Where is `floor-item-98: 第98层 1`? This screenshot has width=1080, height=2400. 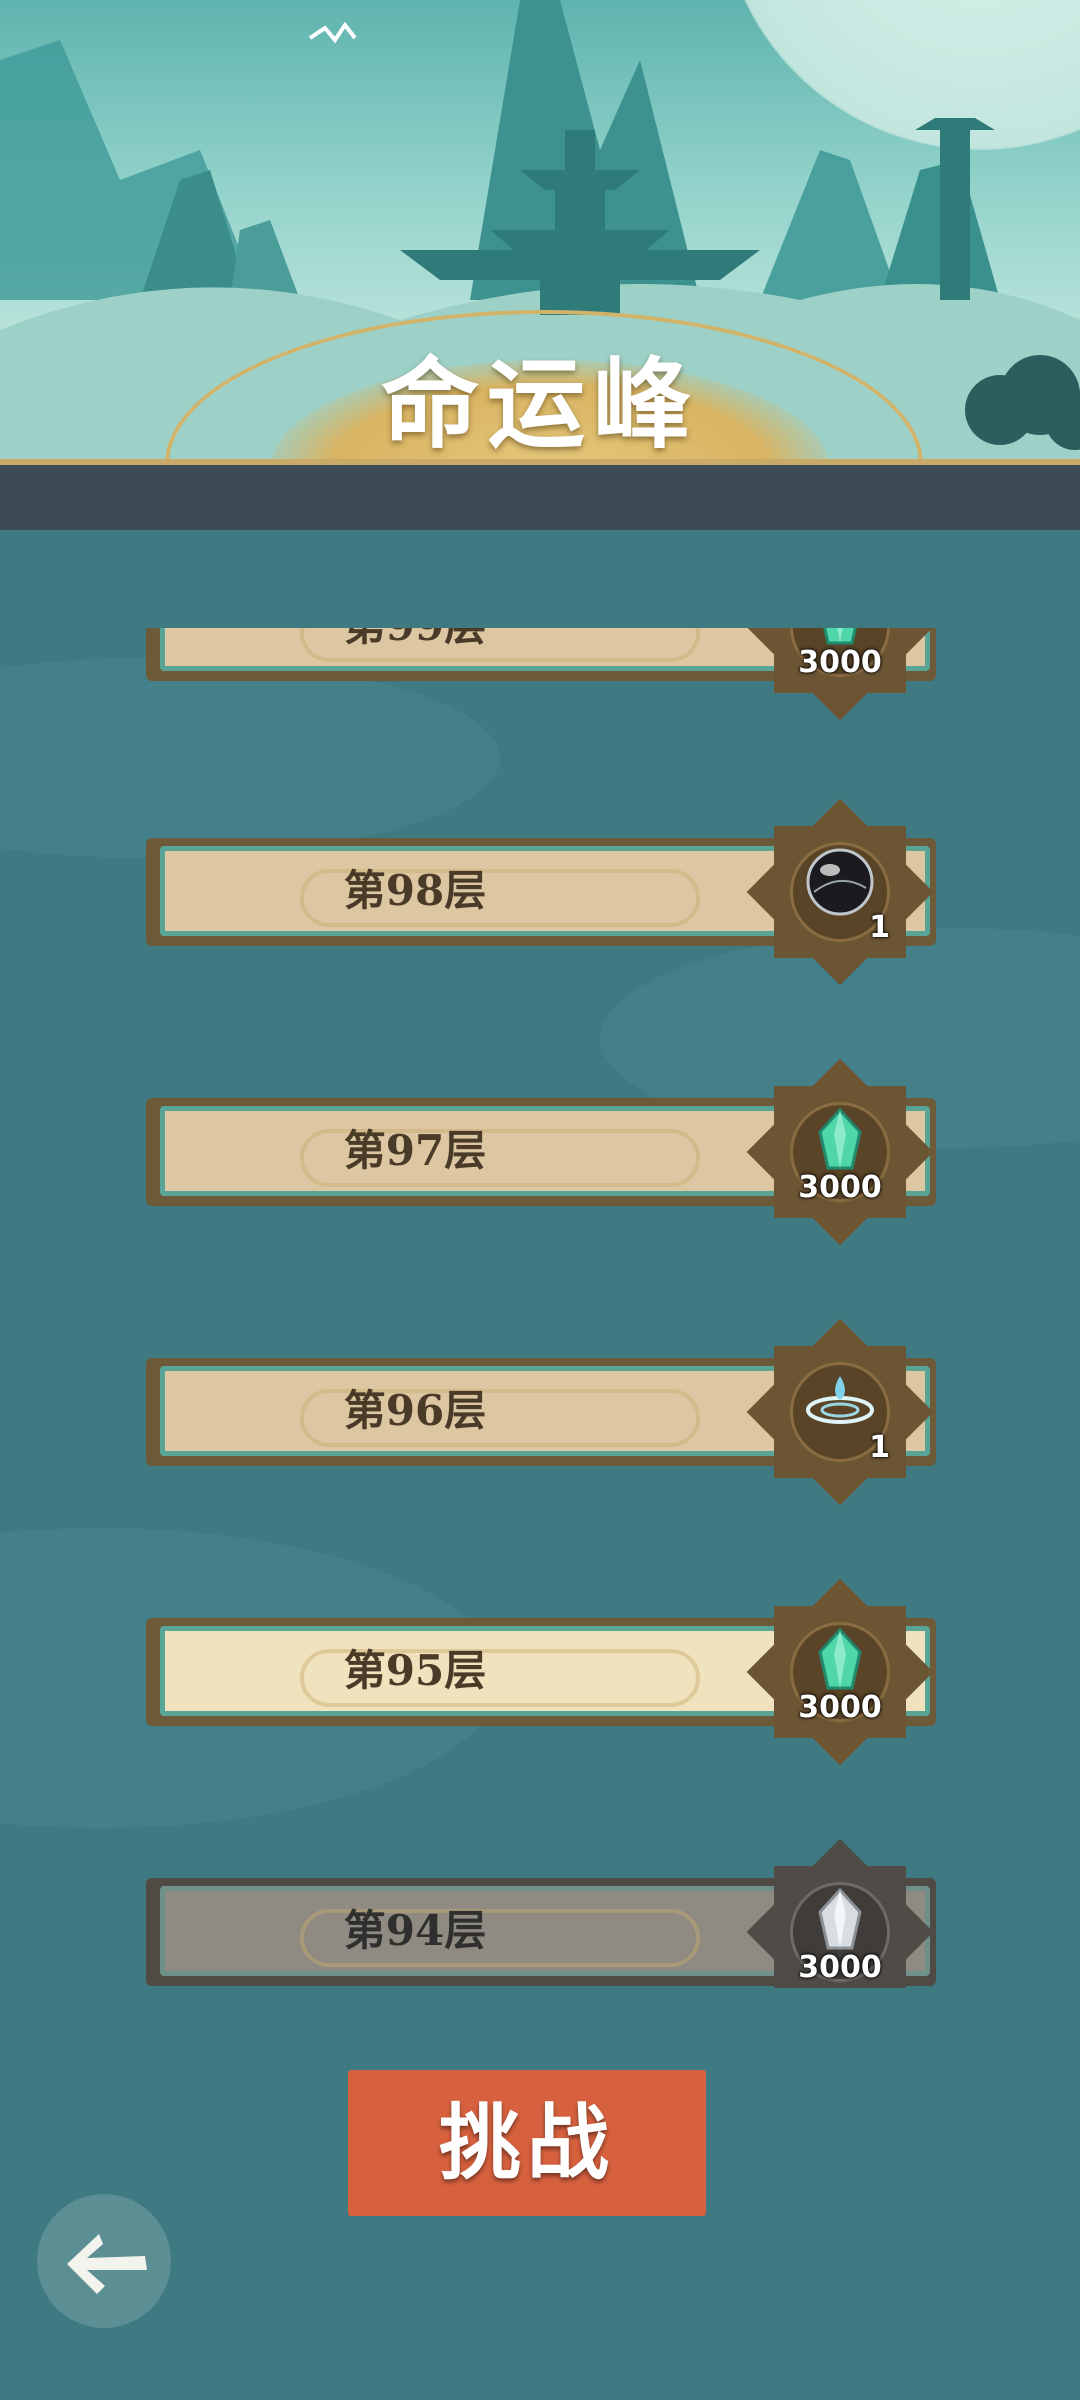
floor-item-98: 第98层 1 is located at coordinates (543, 892).